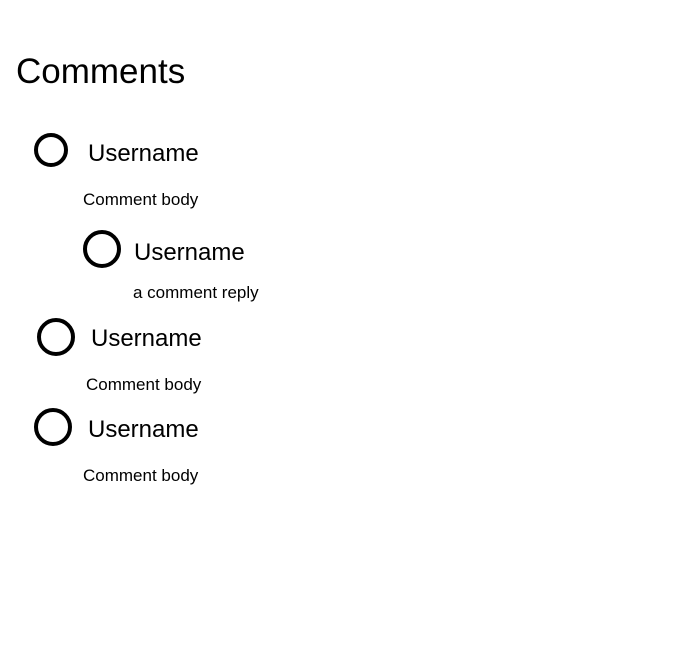  What do you see at coordinates (196, 292) in the screenshot?
I see `reply-body: a comment reply` at bounding box center [196, 292].